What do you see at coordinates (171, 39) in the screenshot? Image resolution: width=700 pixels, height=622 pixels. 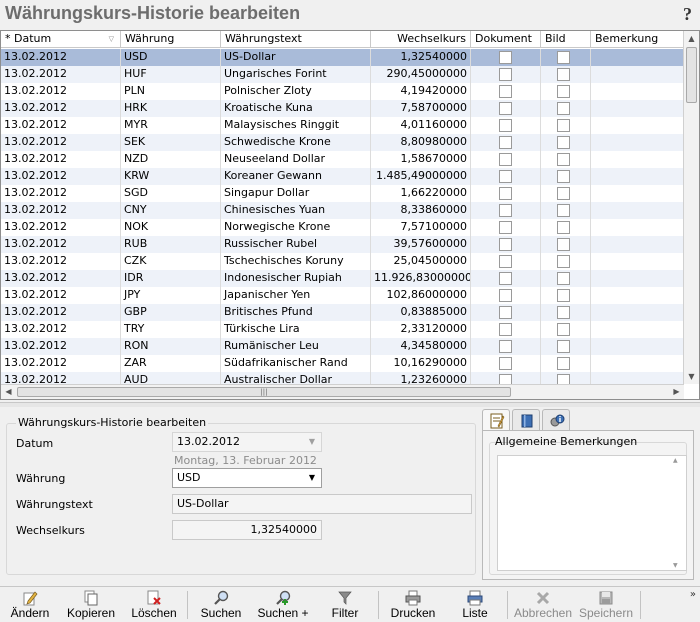 I see `column-header-waehrung: Währung` at bounding box center [171, 39].